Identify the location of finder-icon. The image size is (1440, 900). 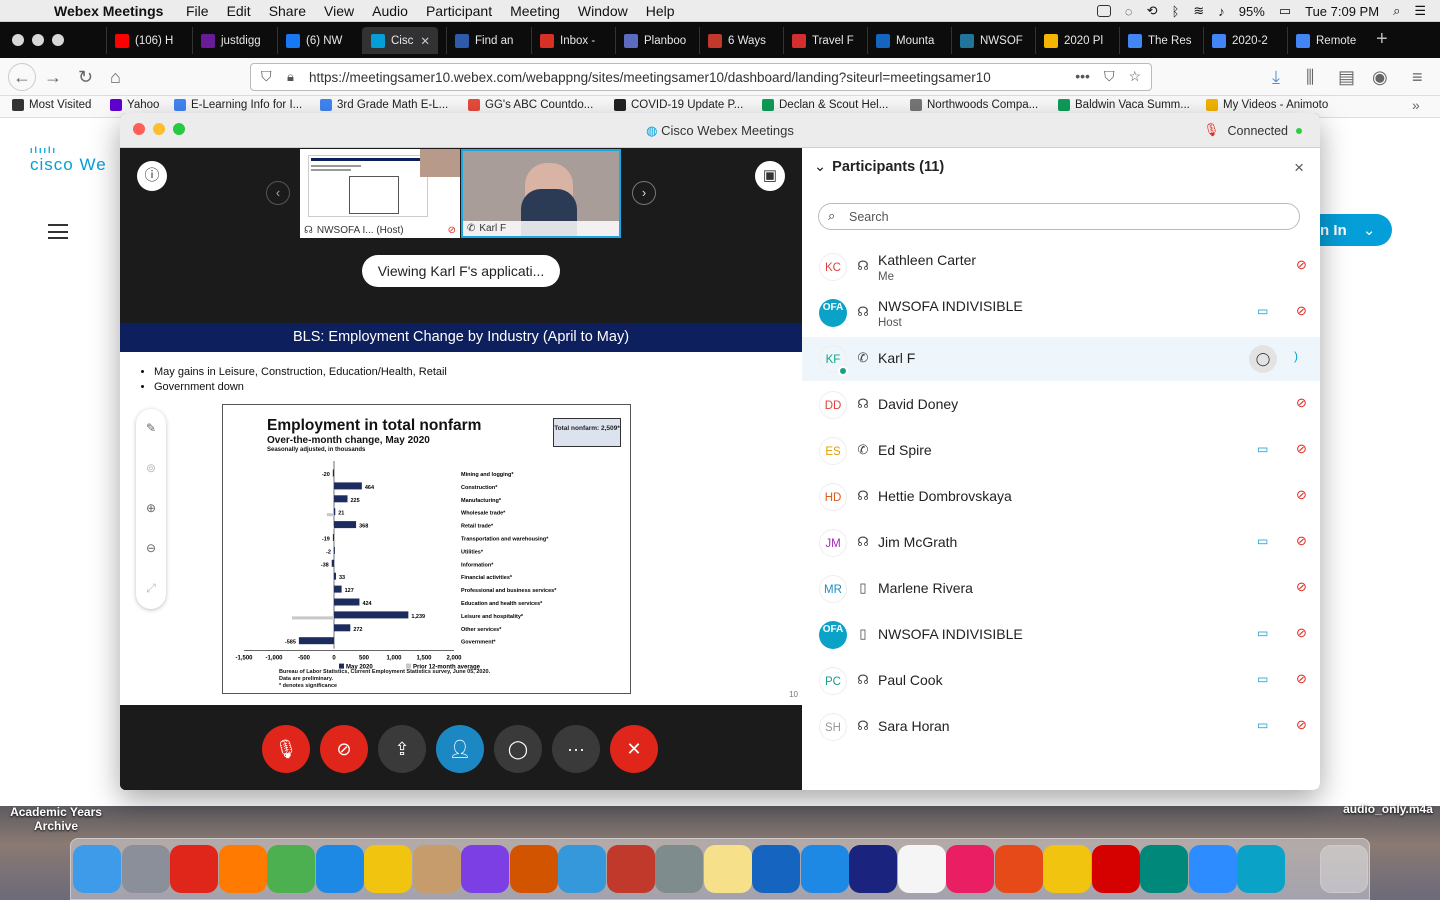
(97, 869).